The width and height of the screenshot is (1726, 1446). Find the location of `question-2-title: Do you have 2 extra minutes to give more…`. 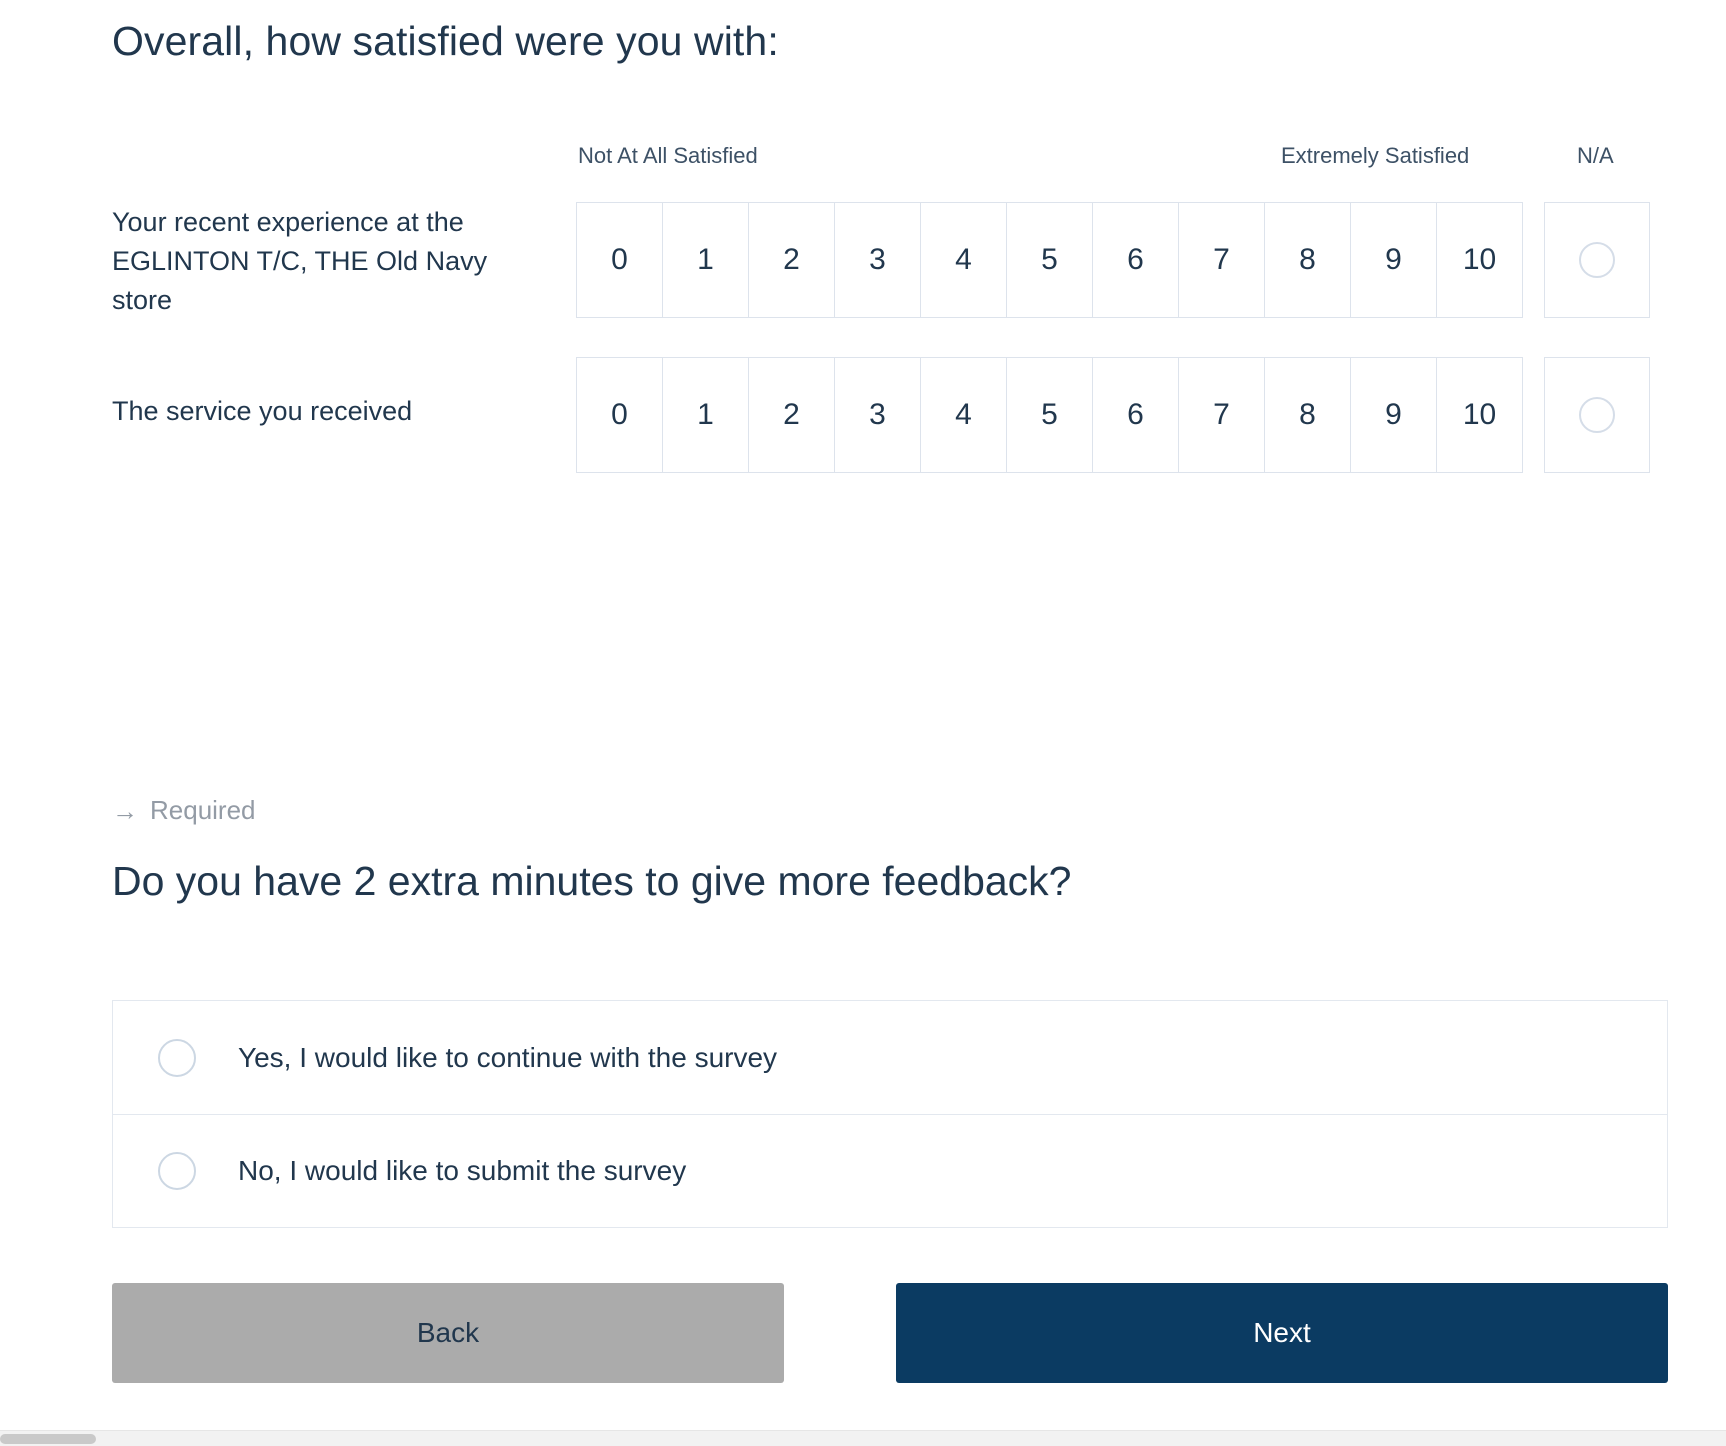

question-2-title: Do you have 2 extra minutes to give more… is located at coordinates (592, 881).